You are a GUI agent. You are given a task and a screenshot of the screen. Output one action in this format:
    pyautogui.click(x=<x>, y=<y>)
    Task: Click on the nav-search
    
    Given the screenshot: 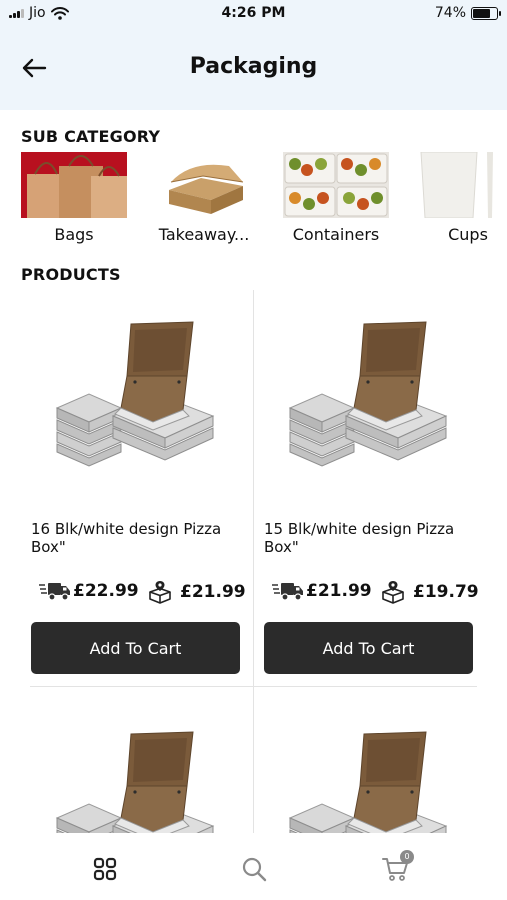 What is the action you would take?
    pyautogui.click(x=254, y=869)
    